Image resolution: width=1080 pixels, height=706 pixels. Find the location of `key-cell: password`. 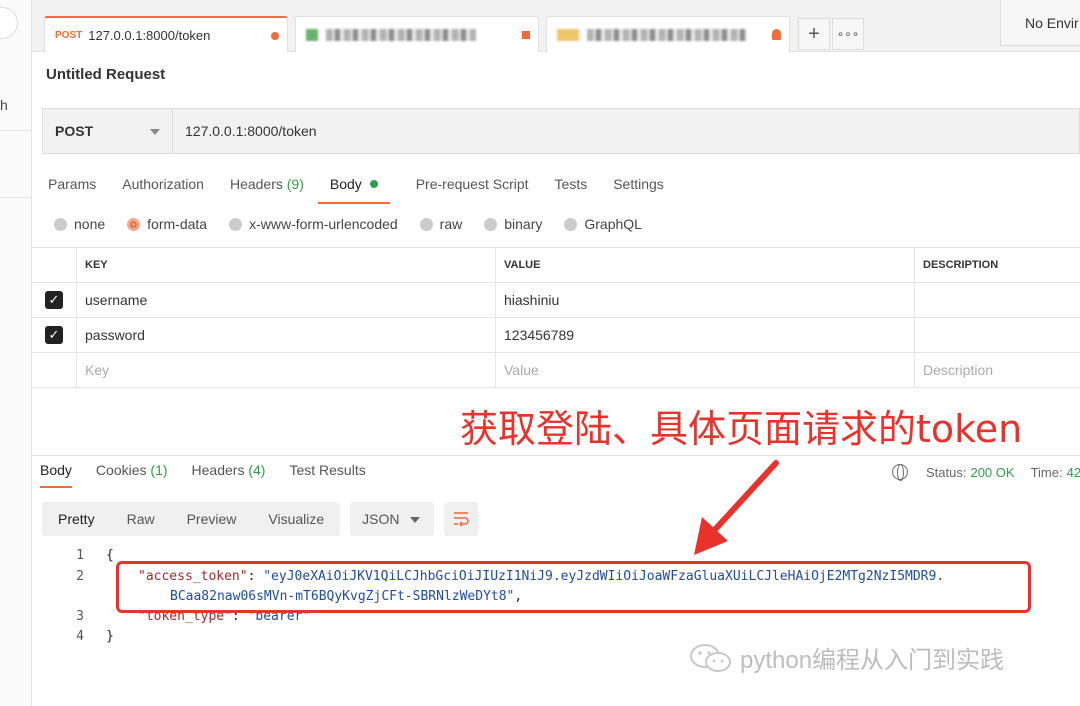

key-cell: password is located at coordinates (286, 335).